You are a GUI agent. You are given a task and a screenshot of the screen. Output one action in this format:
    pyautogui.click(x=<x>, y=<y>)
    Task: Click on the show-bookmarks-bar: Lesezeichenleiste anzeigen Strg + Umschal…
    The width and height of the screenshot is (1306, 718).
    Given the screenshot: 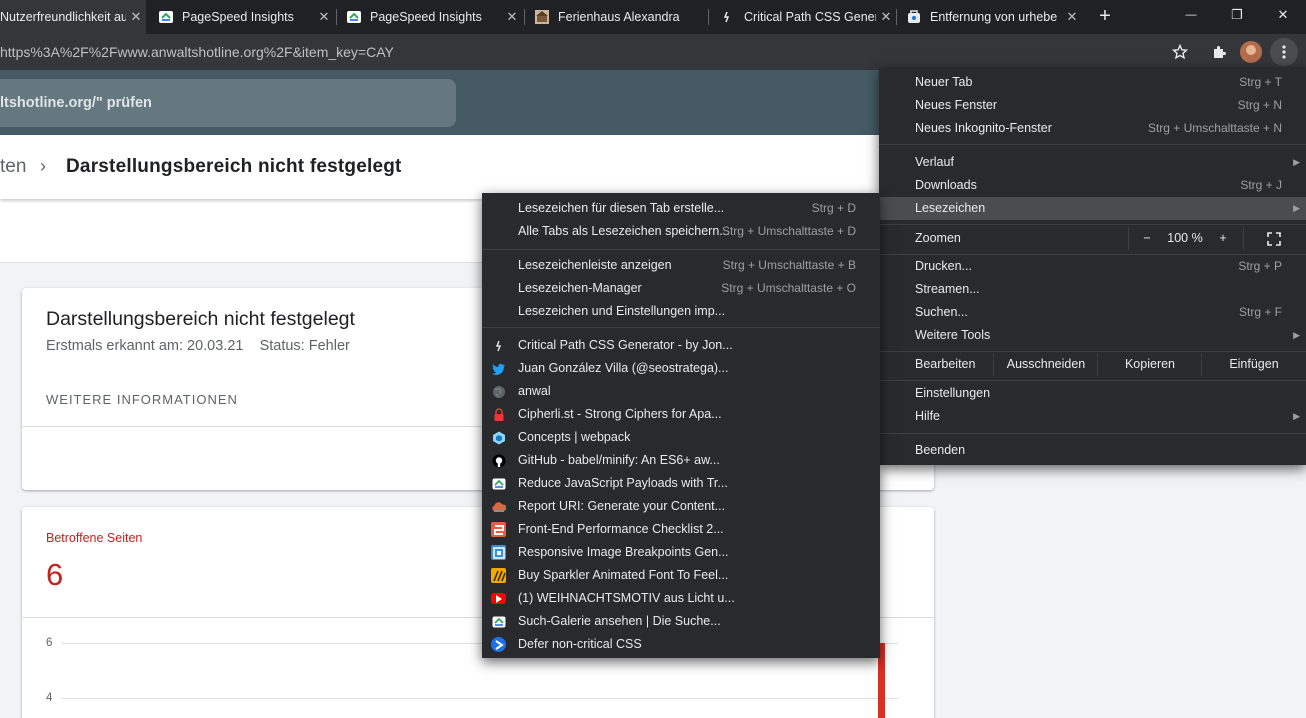 What is the action you would take?
    pyautogui.click(x=681, y=265)
    